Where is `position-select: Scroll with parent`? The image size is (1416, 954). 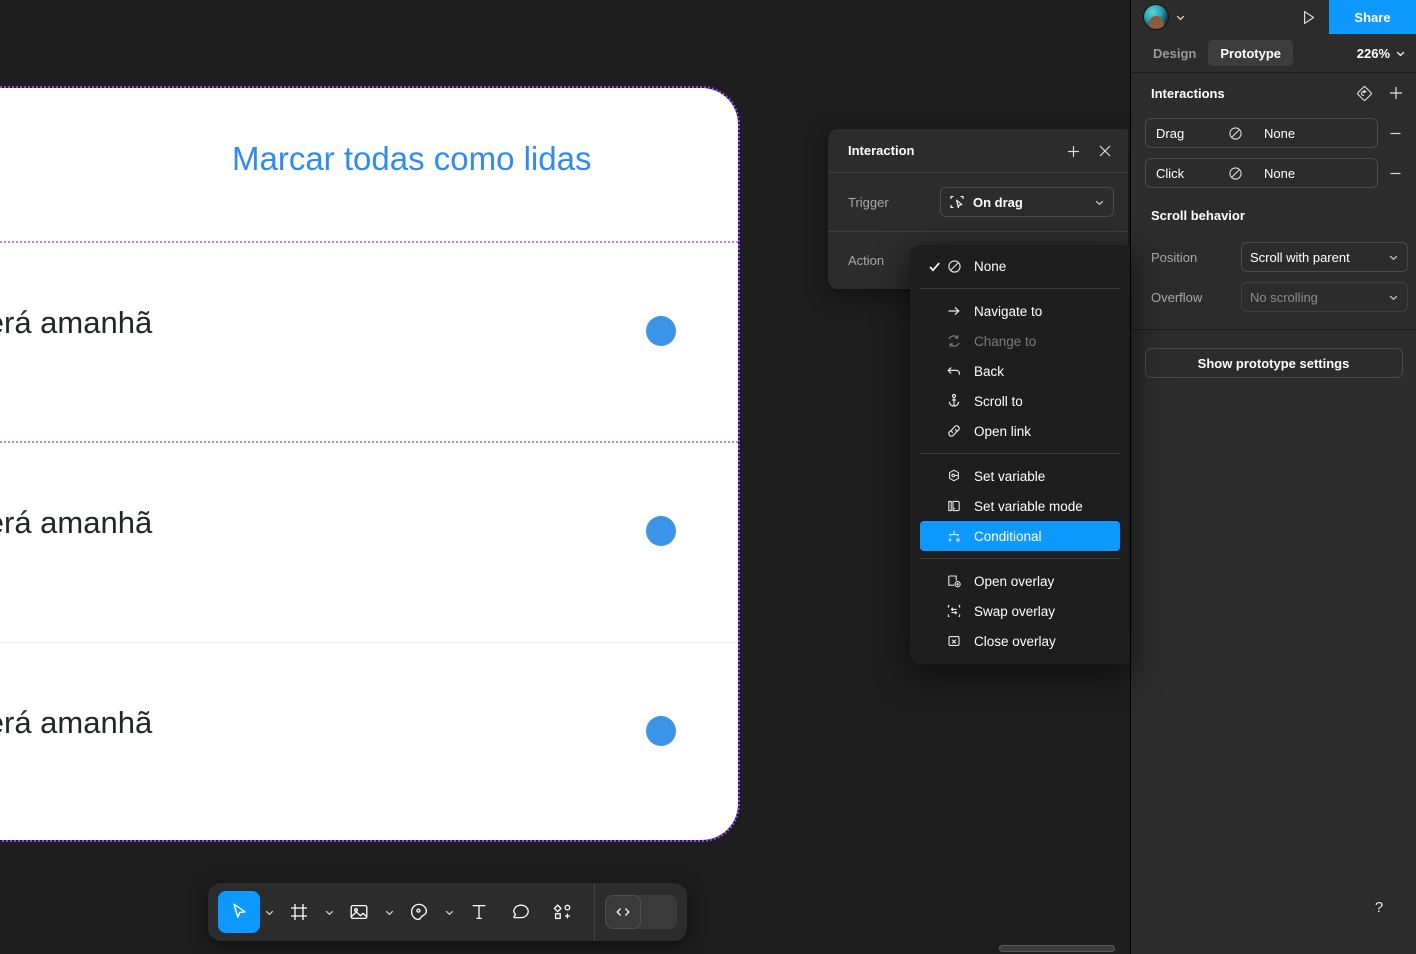
position-select: Scroll with parent is located at coordinates (1324, 257).